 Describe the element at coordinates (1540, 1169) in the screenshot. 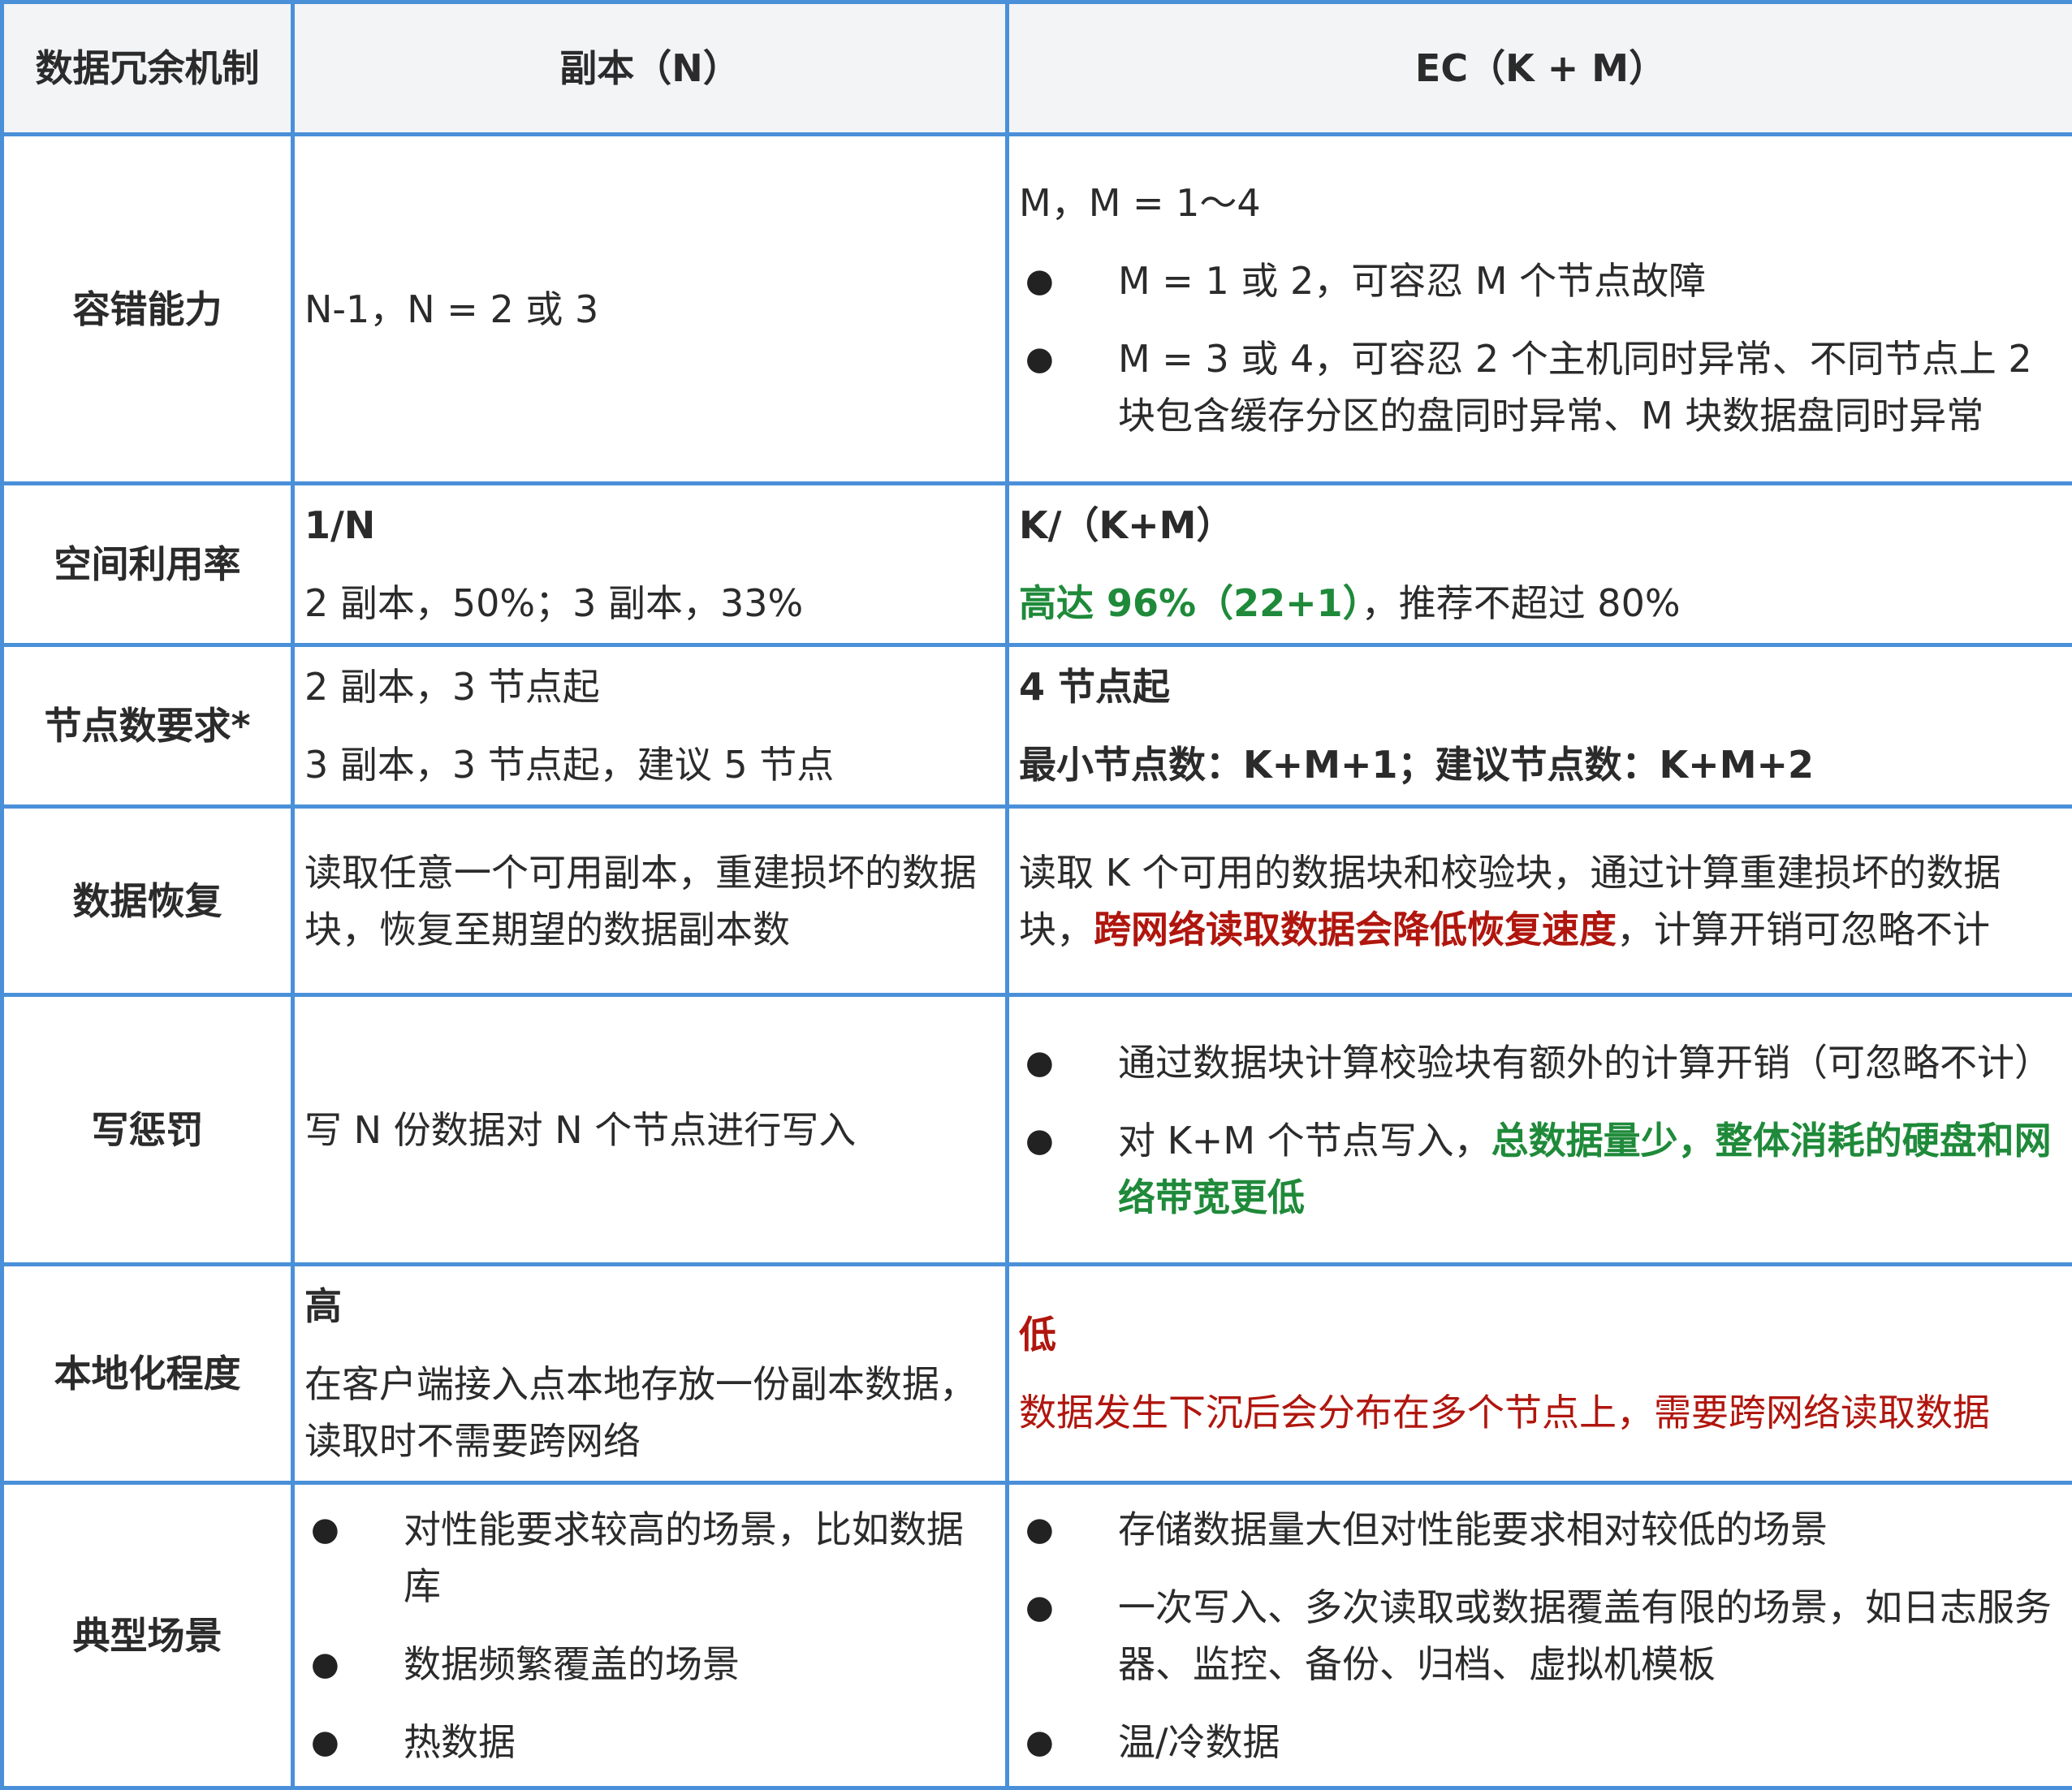

I see `list-item: ●对 K+M 个节点写入，总数据量少，整体消耗的硬盘和网络带宽更低` at that location.